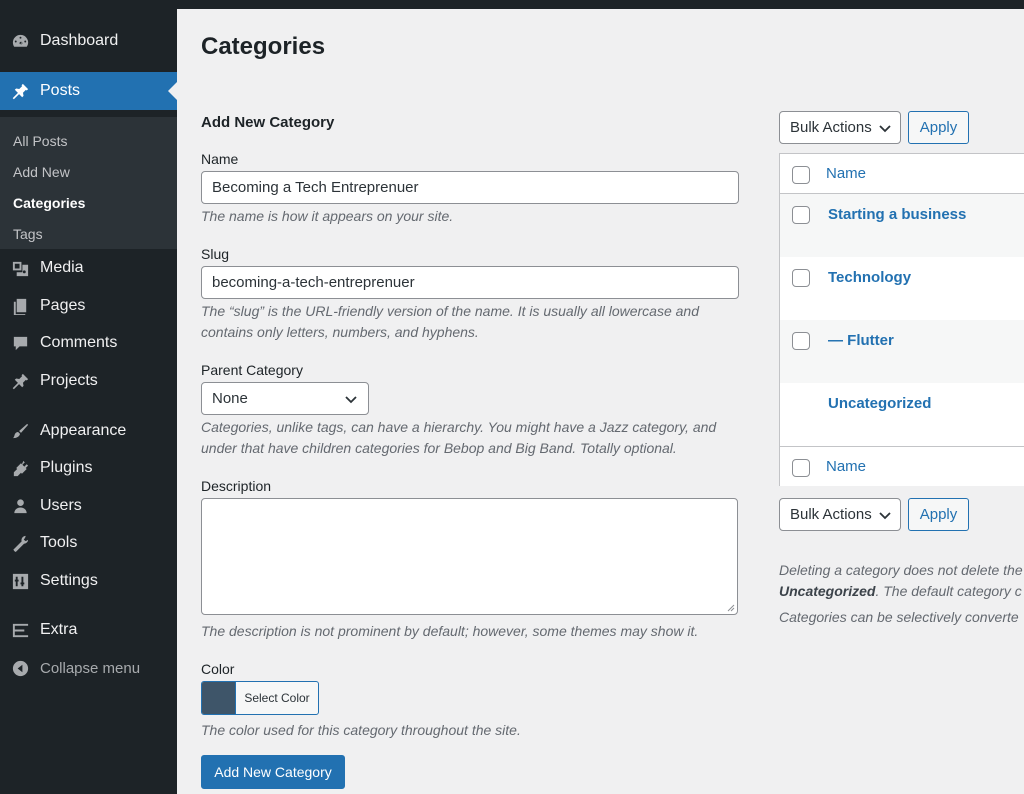 The height and width of the screenshot is (794, 1024). Describe the element at coordinates (869, 277) in the screenshot. I see `category-link: Technology` at that location.